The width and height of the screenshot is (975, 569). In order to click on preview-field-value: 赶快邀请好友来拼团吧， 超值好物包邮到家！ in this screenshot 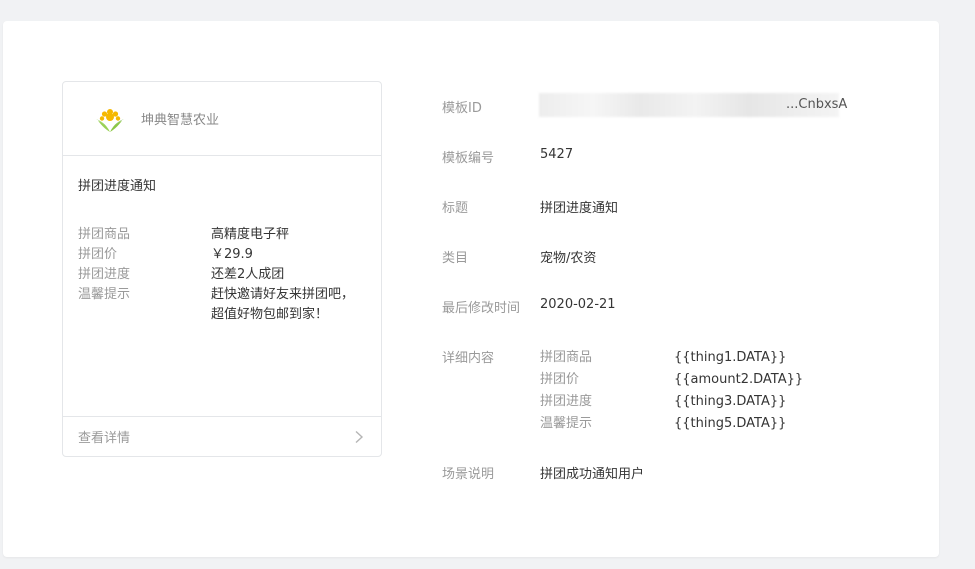, I will do `click(282, 305)`.